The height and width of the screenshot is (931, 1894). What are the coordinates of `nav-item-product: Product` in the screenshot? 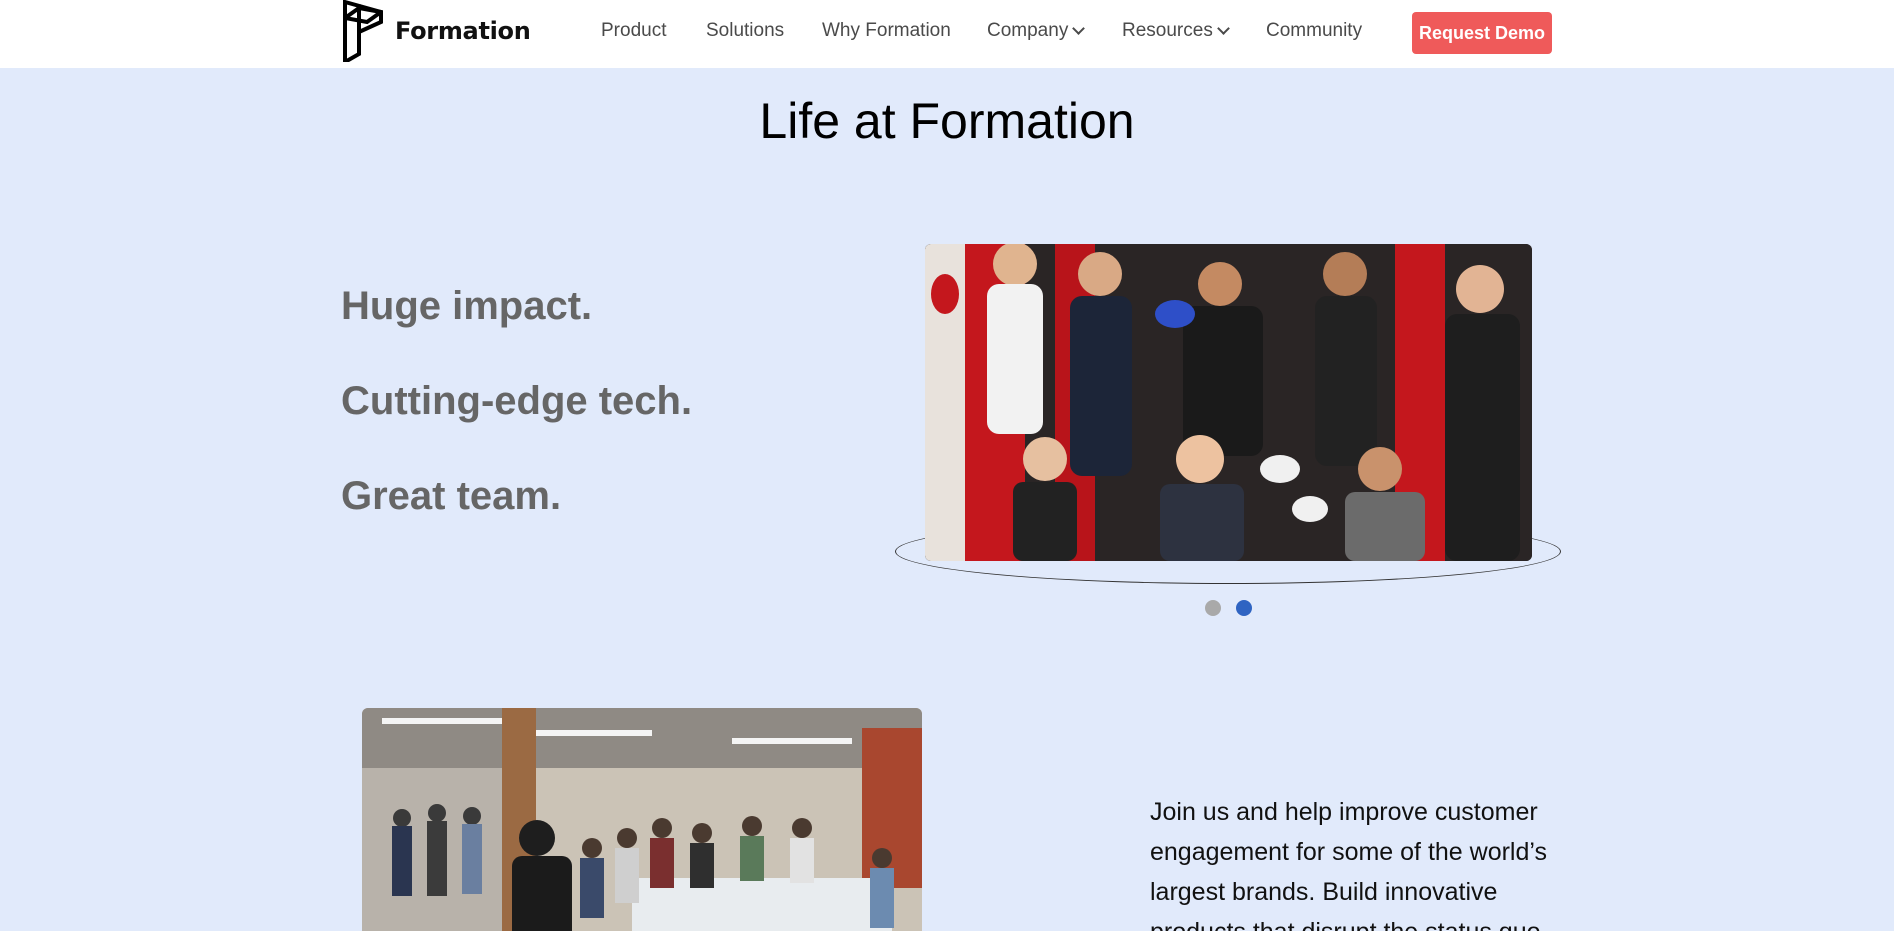 It's located at (633, 31).